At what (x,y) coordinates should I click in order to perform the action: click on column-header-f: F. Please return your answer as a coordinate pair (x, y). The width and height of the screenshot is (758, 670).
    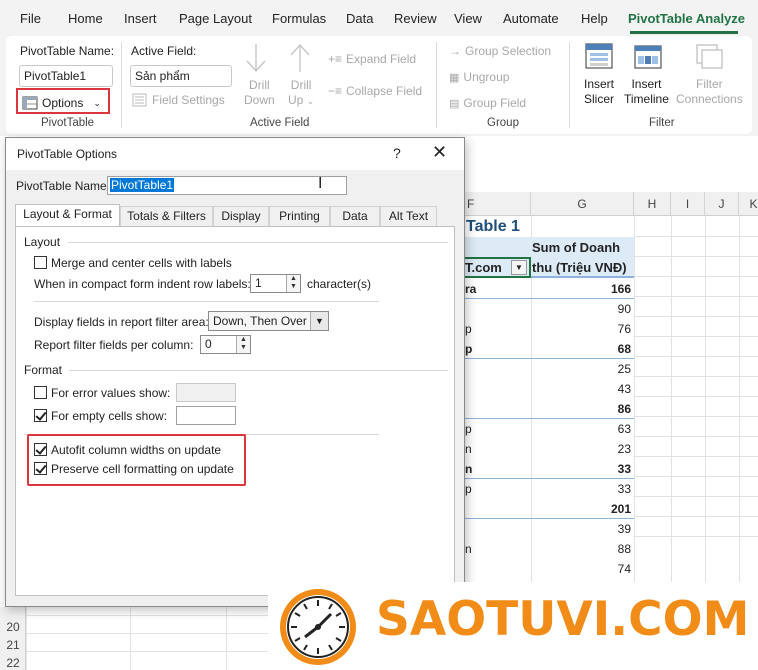
    Looking at the image, I should click on (497, 204).